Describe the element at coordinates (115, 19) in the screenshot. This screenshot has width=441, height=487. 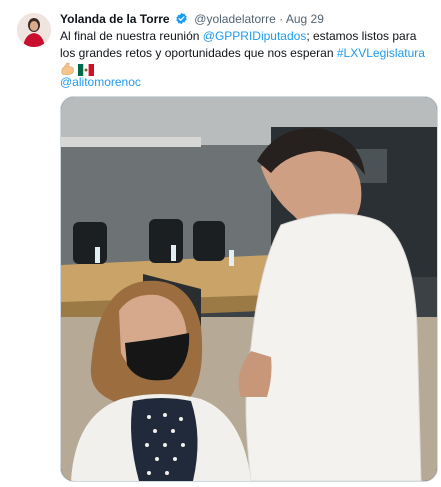
I see `author-name: Yolanda de la Torre` at that location.